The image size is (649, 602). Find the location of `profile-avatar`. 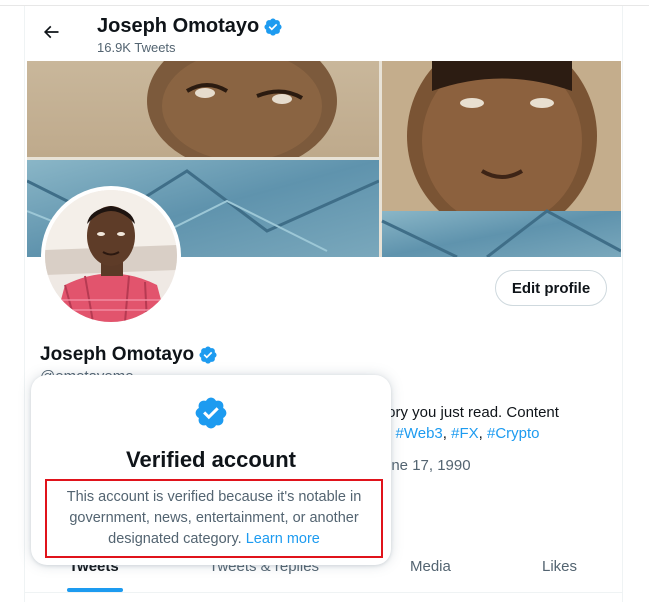

profile-avatar is located at coordinates (111, 256).